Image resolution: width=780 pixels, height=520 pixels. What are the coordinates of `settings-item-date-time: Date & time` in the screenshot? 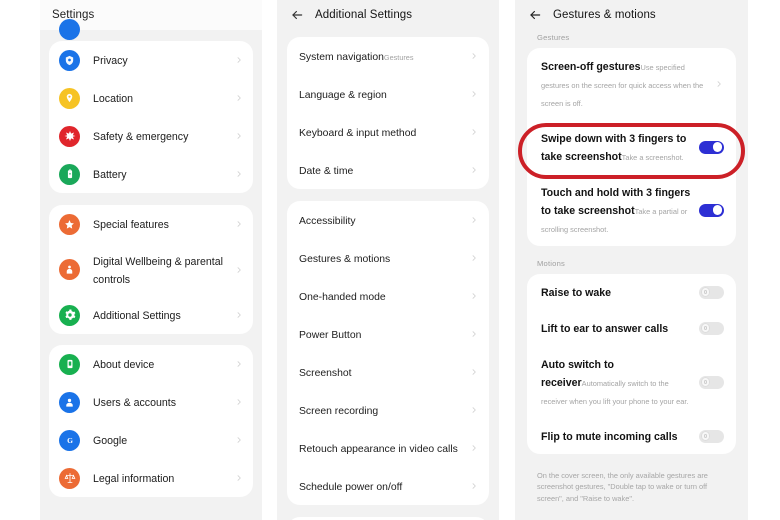 It's located at (388, 170).